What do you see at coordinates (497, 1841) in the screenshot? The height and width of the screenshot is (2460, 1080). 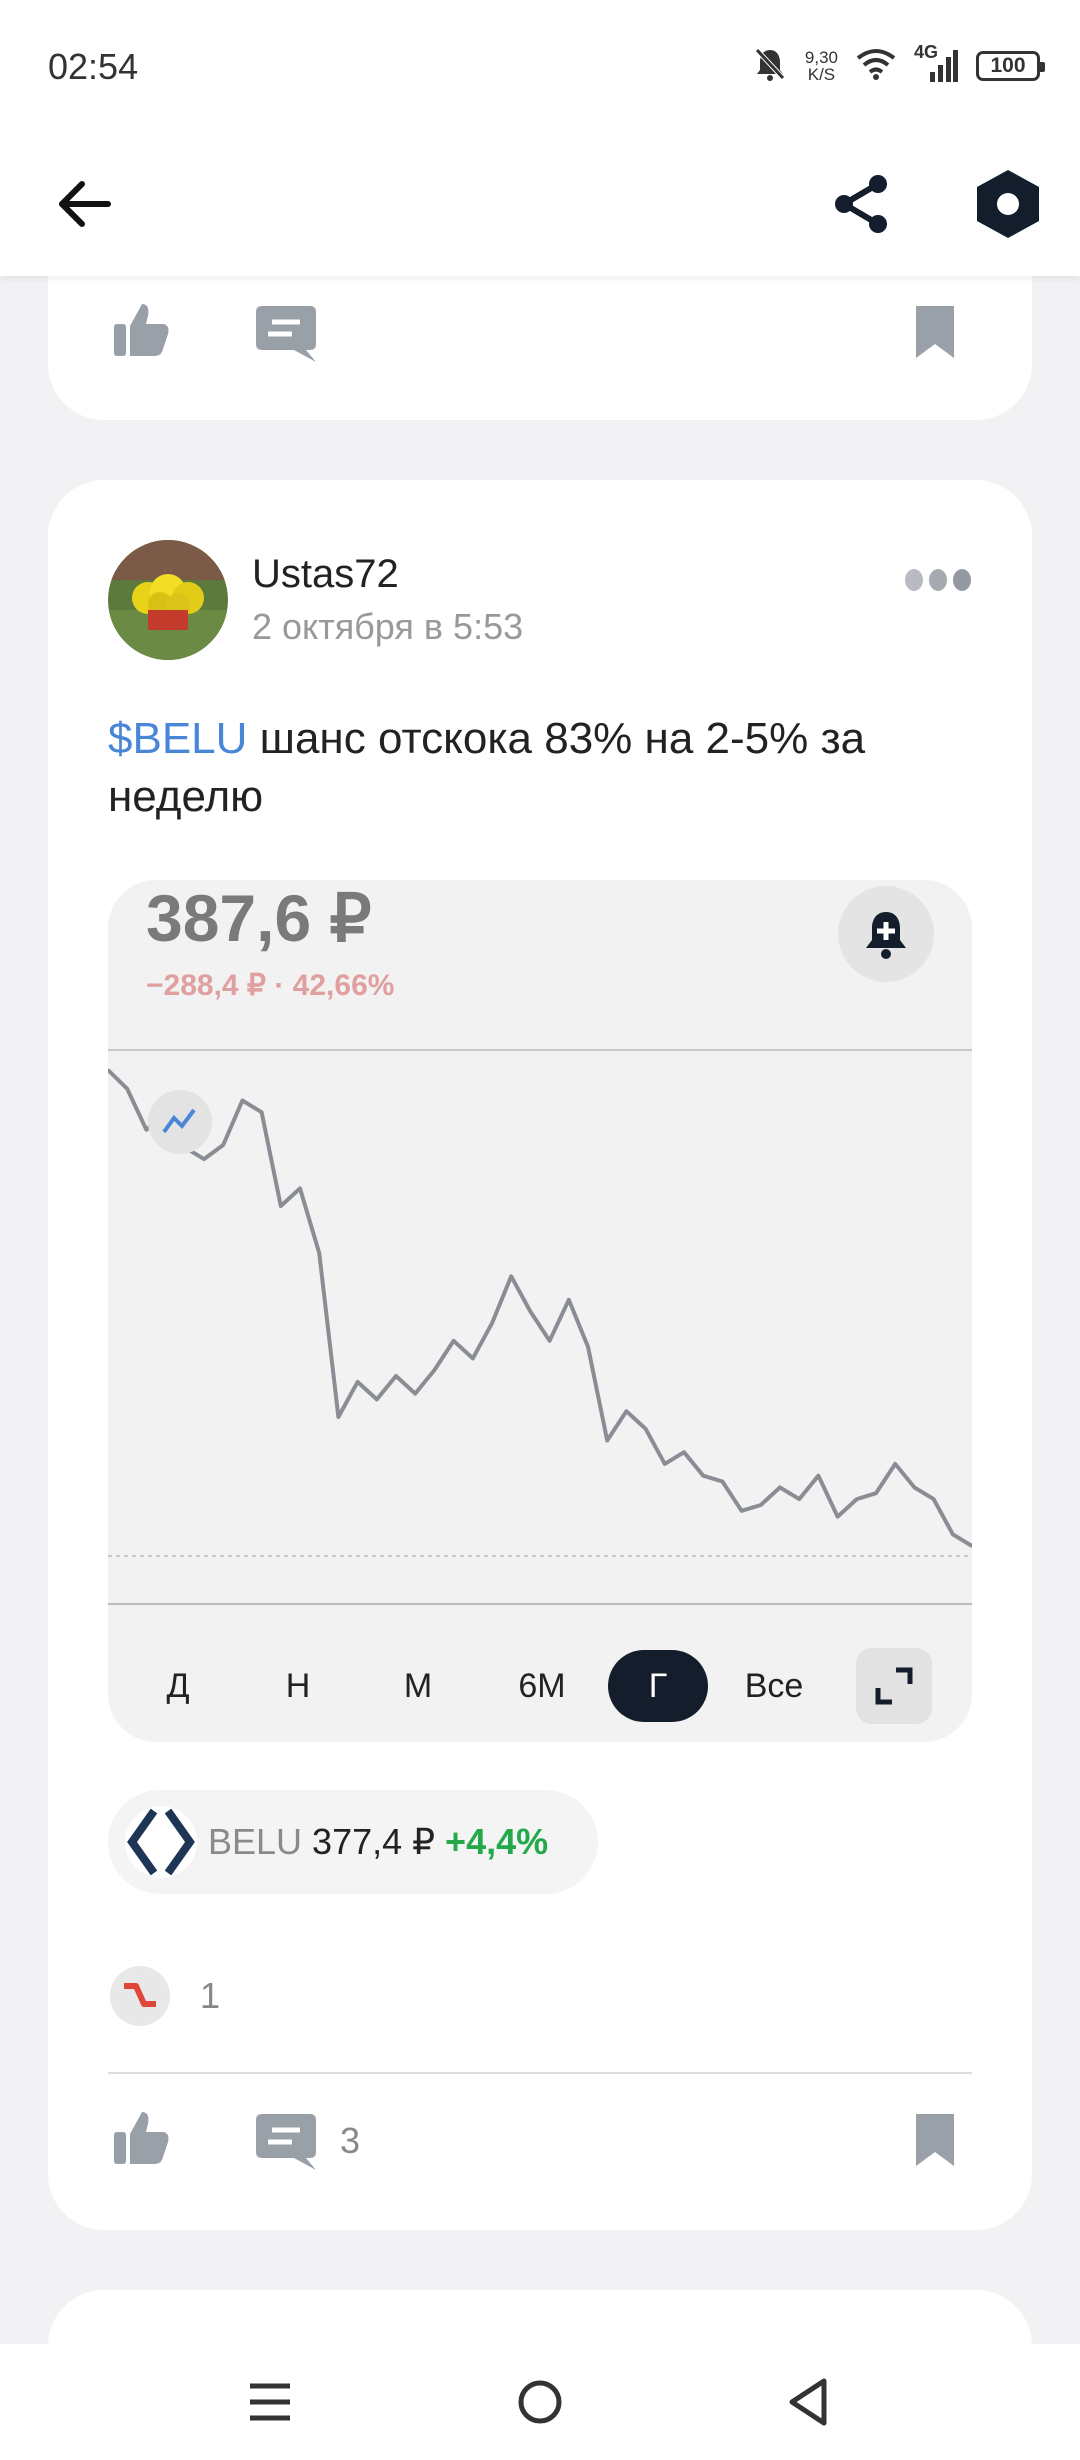 I see `ticker-change: +4,4%` at bounding box center [497, 1841].